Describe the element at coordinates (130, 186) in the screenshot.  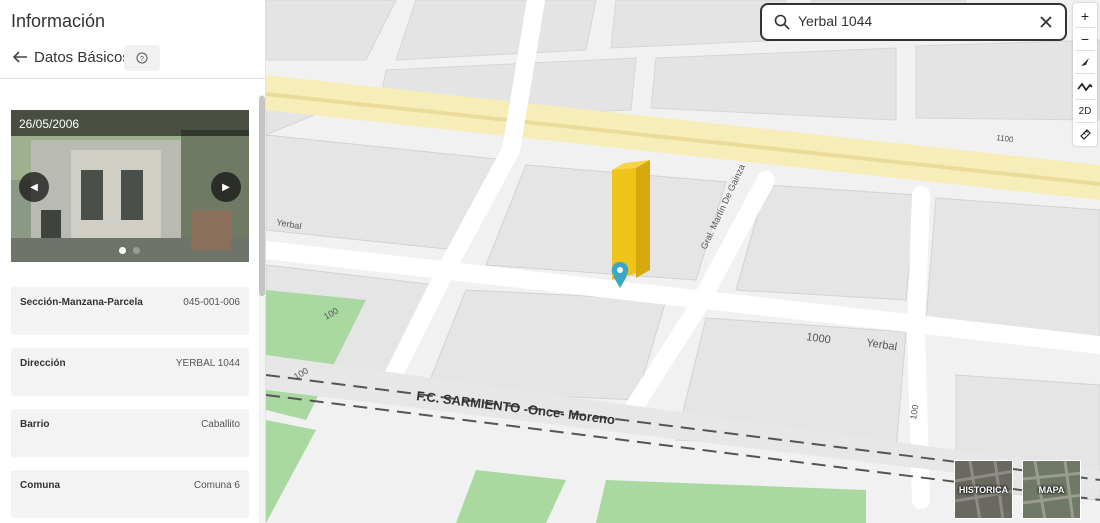
I see `street-photo-carousel: 26/05/2006 ◀ ▶` at that location.